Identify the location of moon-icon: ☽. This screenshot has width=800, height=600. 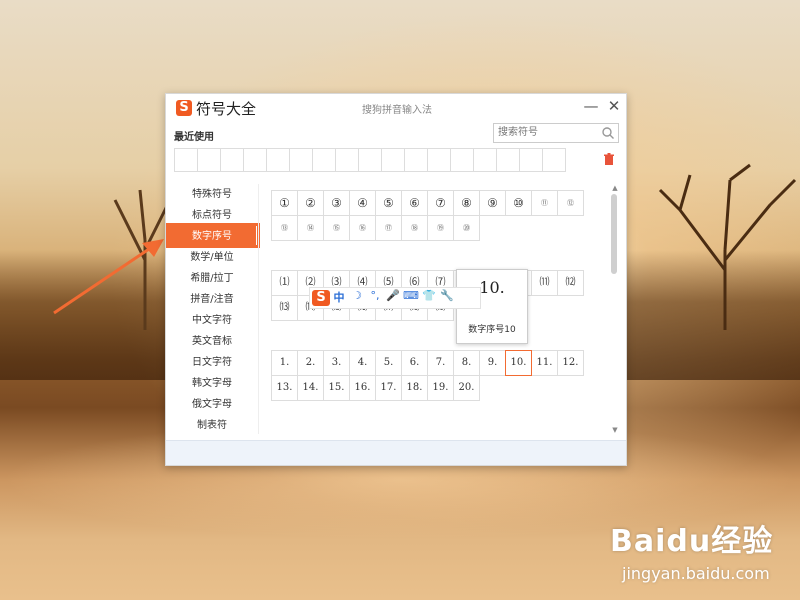
(357, 298).